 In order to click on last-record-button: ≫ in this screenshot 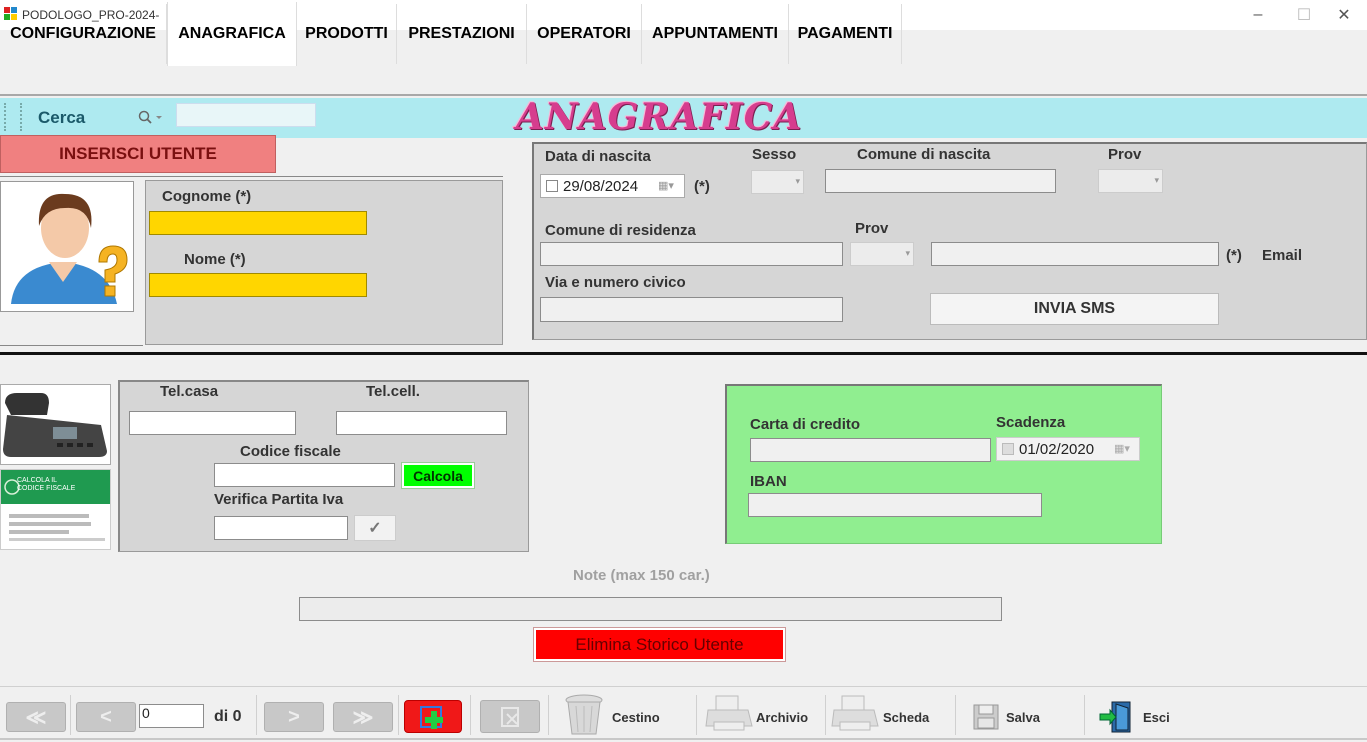, I will do `click(363, 717)`.